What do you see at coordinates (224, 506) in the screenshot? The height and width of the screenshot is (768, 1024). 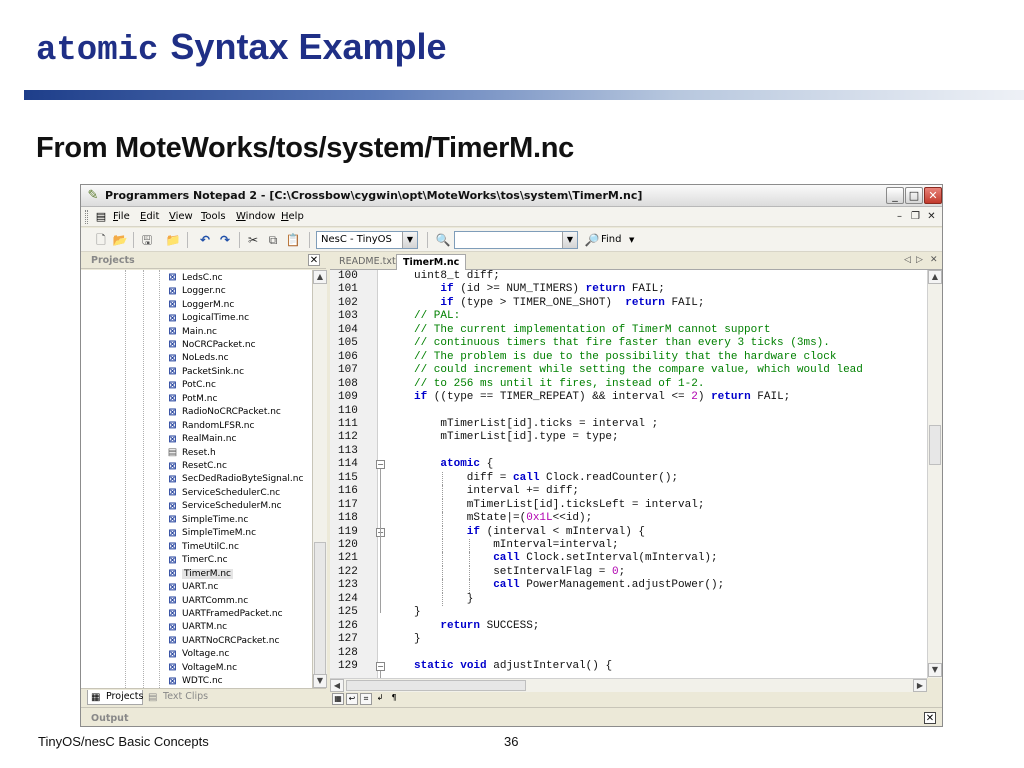 I see `tree-item: ⊠ ServiceSchedulerM.nc` at bounding box center [224, 506].